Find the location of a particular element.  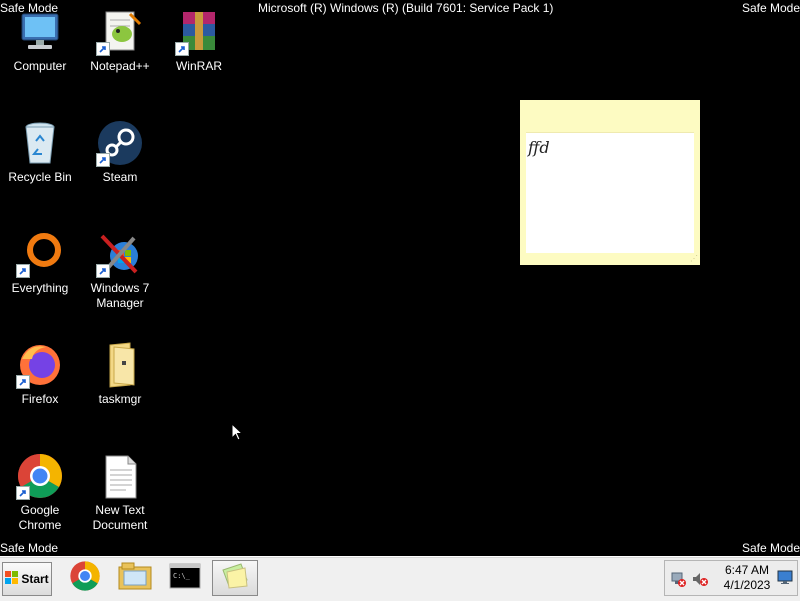

desktop-icon-computer: Computer is located at coordinates (40, 41).